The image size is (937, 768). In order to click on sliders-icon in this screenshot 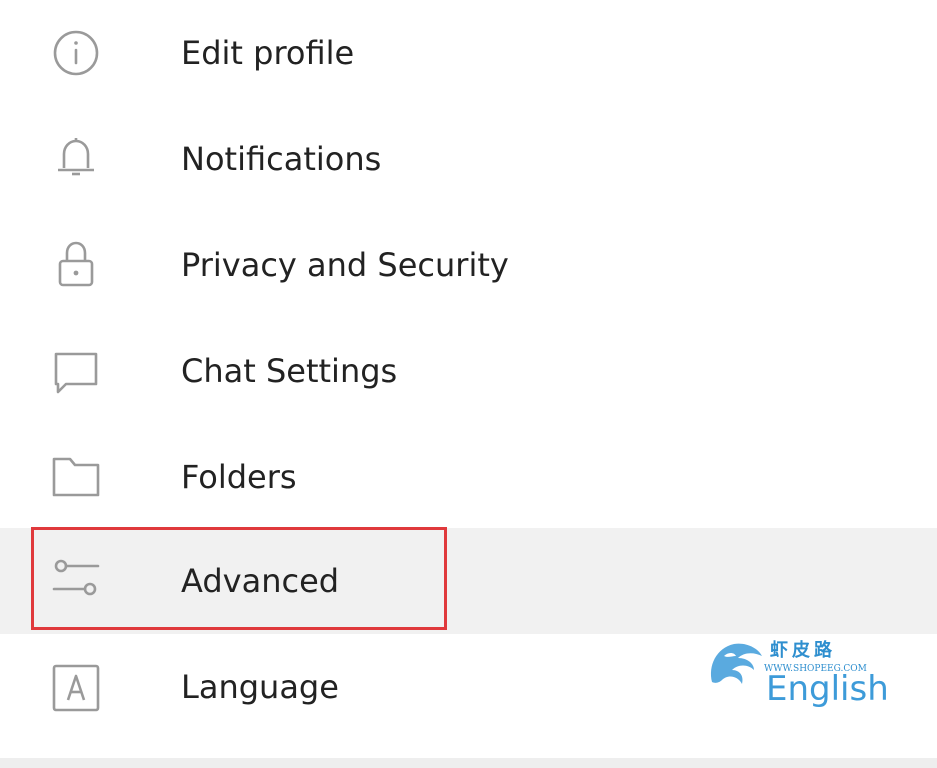, I will do `click(76, 581)`.